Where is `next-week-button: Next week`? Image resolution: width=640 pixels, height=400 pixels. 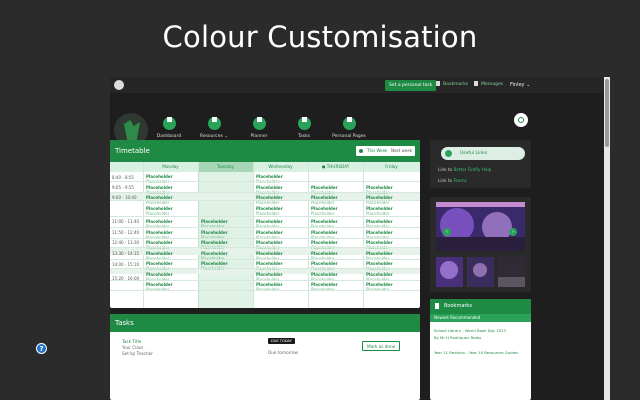 next-week-button: Next week is located at coordinates (402, 151).